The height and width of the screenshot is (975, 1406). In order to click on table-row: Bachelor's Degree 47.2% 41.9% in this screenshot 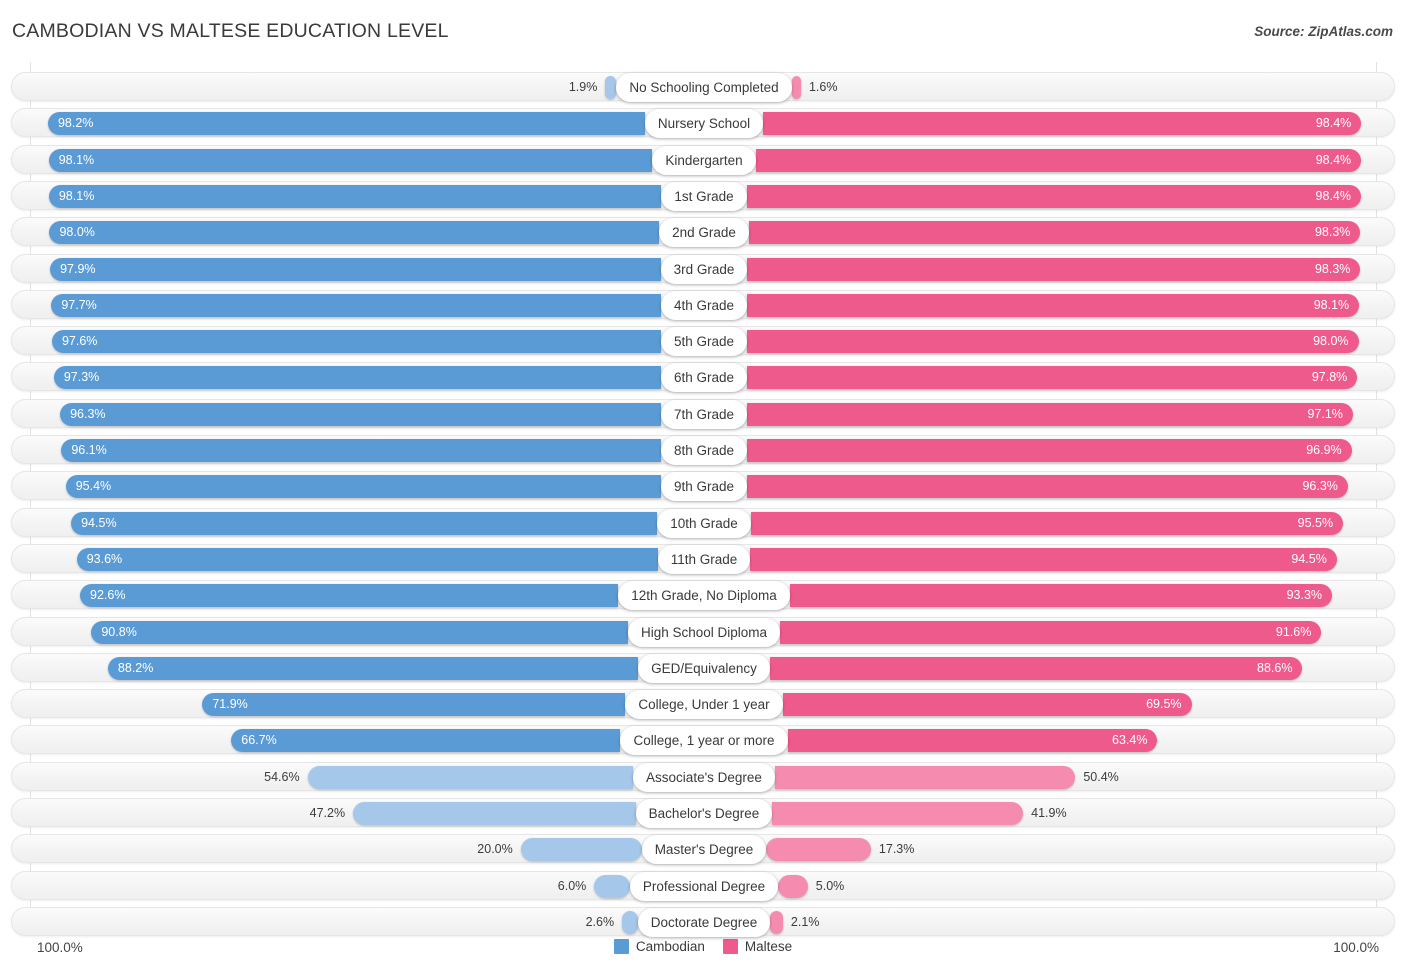, I will do `click(703, 813)`.